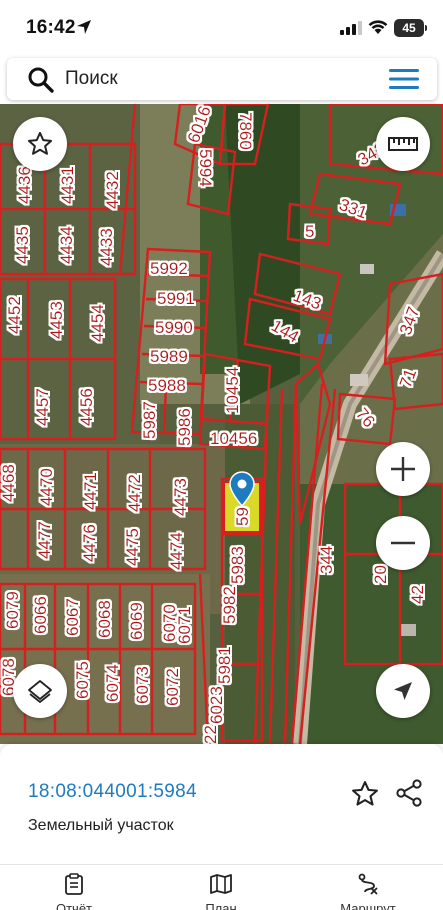 Image resolution: width=443 pixels, height=910 pixels. Describe the element at coordinates (169, 268) in the screenshot. I see `parcel-label: 5992` at that location.